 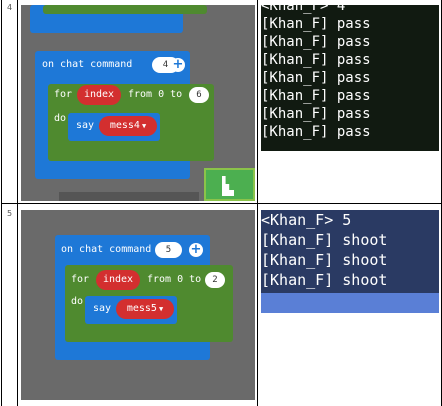 I want to click on row-number: 4, so click(x=10, y=7).